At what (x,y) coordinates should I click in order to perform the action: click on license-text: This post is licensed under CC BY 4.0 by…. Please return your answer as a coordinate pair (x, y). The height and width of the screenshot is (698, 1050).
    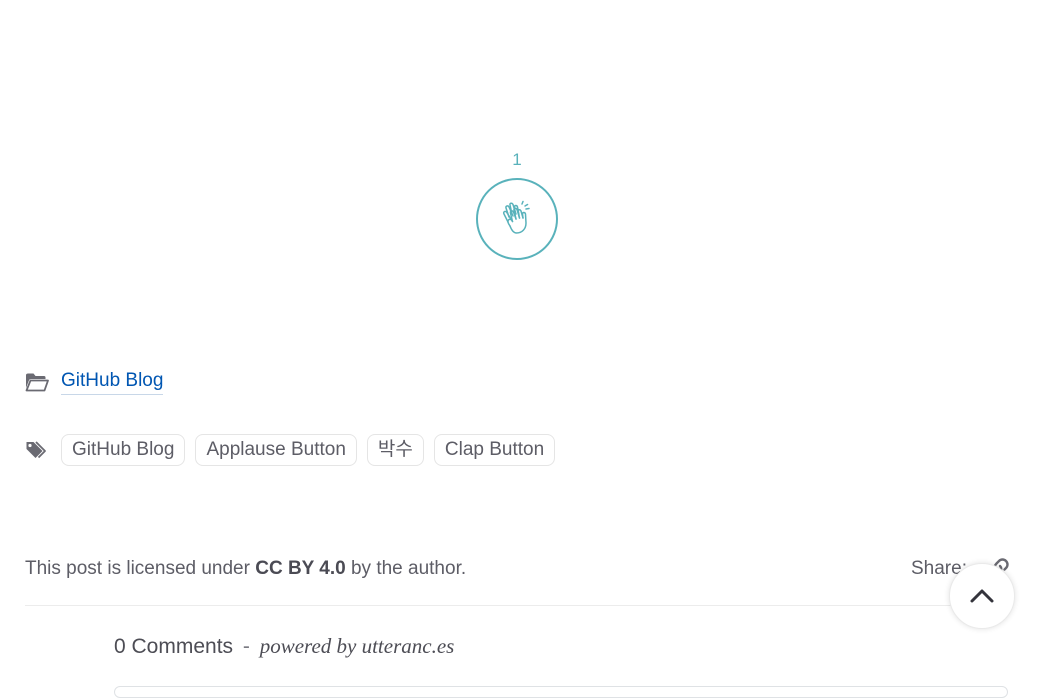
    Looking at the image, I should click on (245, 569).